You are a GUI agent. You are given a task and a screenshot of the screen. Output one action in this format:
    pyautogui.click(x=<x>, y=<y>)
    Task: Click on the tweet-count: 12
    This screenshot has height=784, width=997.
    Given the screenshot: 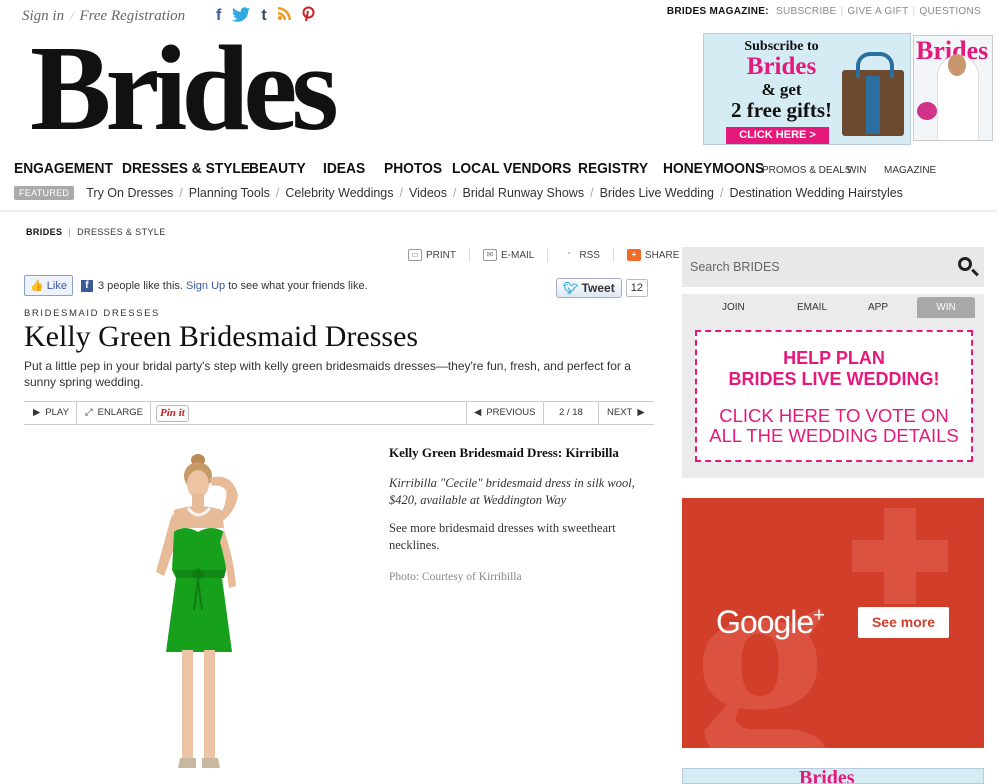 What is the action you would take?
    pyautogui.click(x=636, y=288)
    